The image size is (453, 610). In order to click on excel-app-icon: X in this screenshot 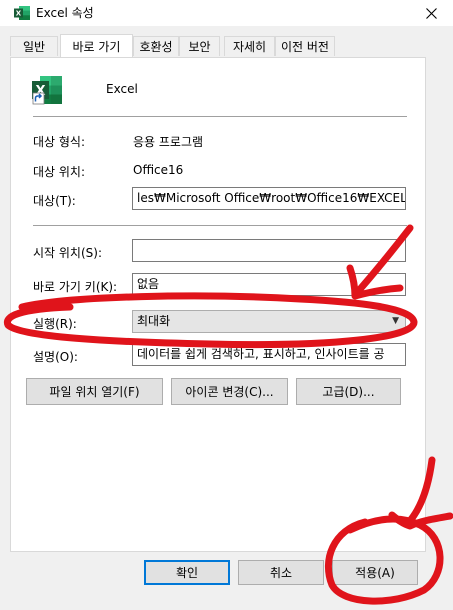, I will do `click(47, 90)`.